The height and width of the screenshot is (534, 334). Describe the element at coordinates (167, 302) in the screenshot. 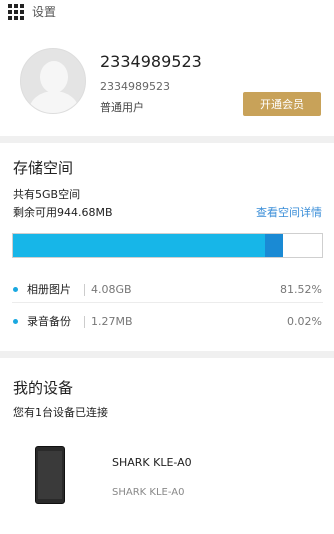

I see `divider` at that location.